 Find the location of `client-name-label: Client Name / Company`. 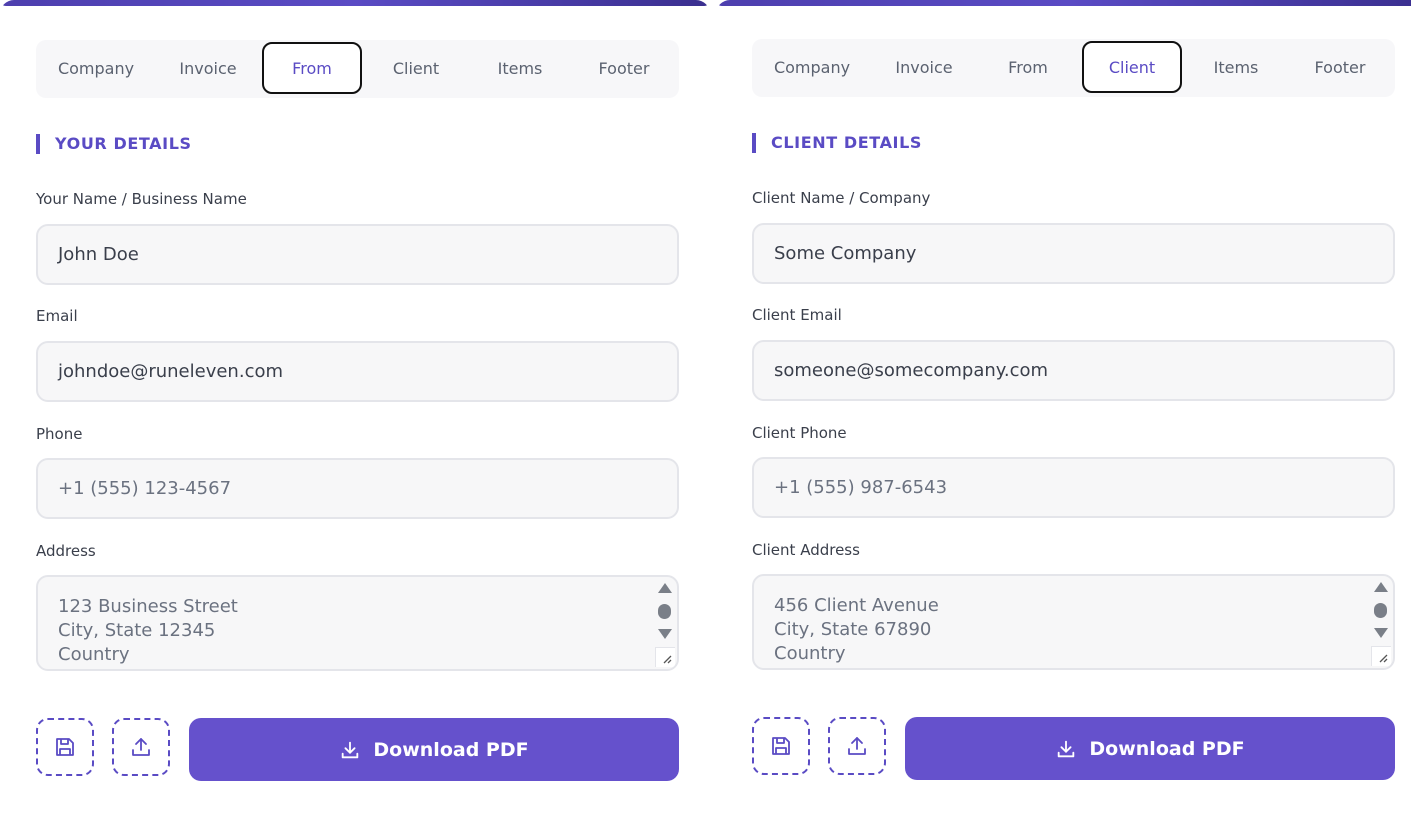

client-name-label: Client Name / Company is located at coordinates (841, 198).